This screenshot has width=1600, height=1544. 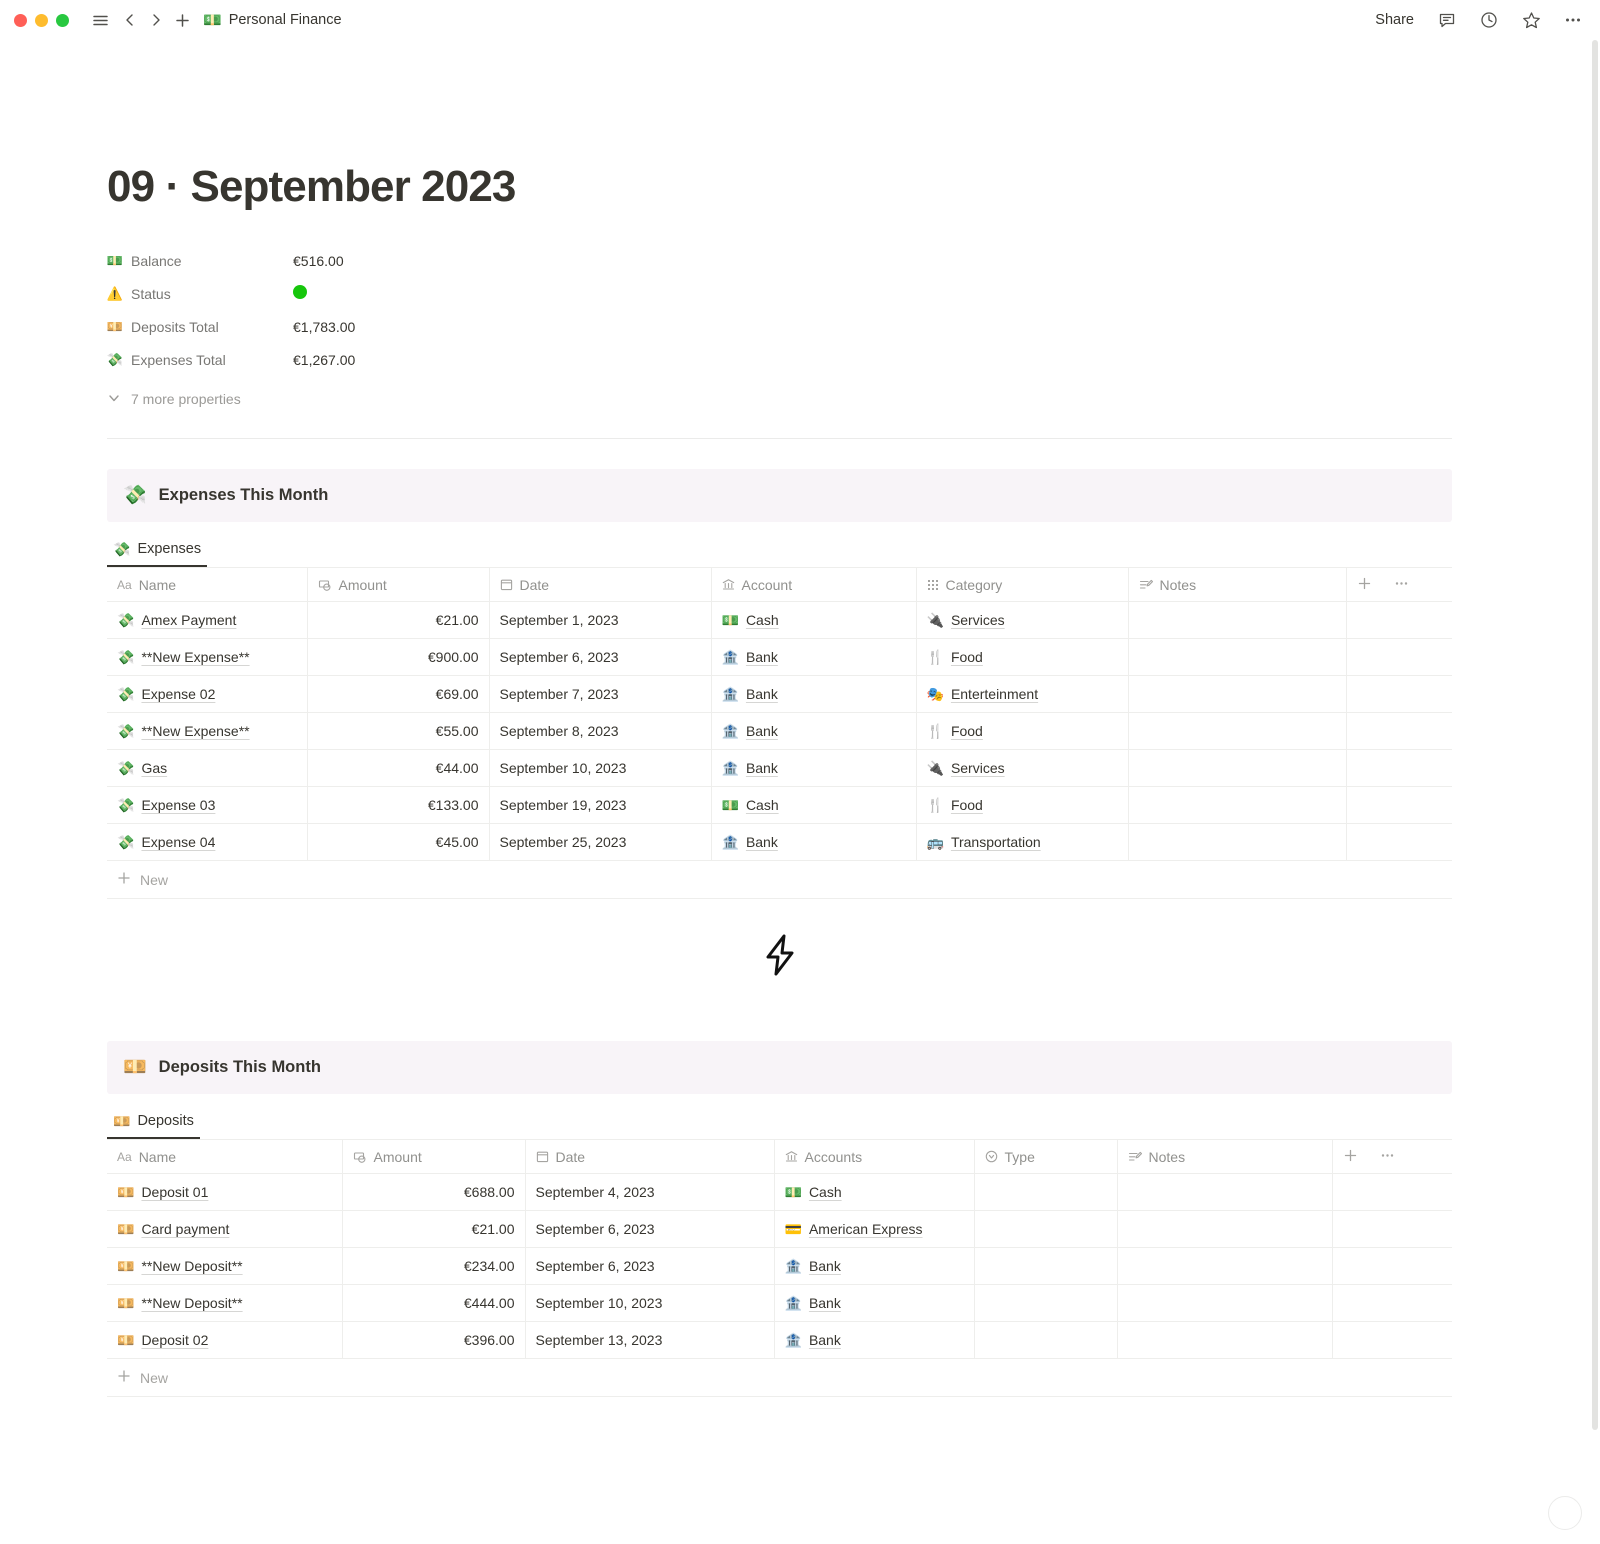 I want to click on tab-deposits: 💴 Deposits, so click(x=153, y=1125).